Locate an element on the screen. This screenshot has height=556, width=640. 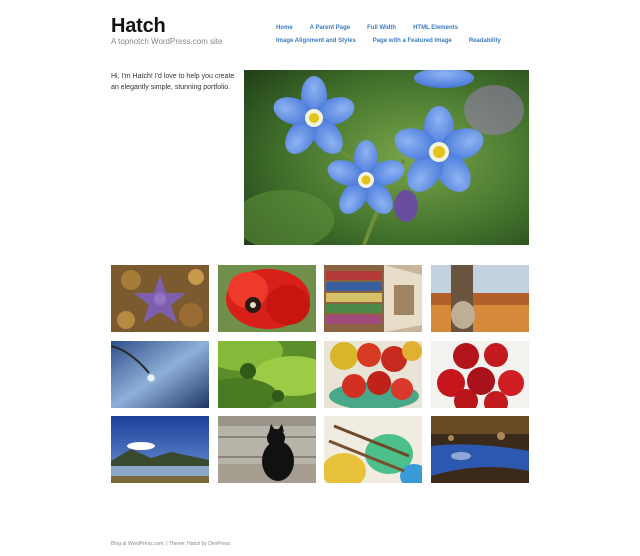
footer-blog-link: Blog at WordPress.com. is located at coordinates (138, 544).